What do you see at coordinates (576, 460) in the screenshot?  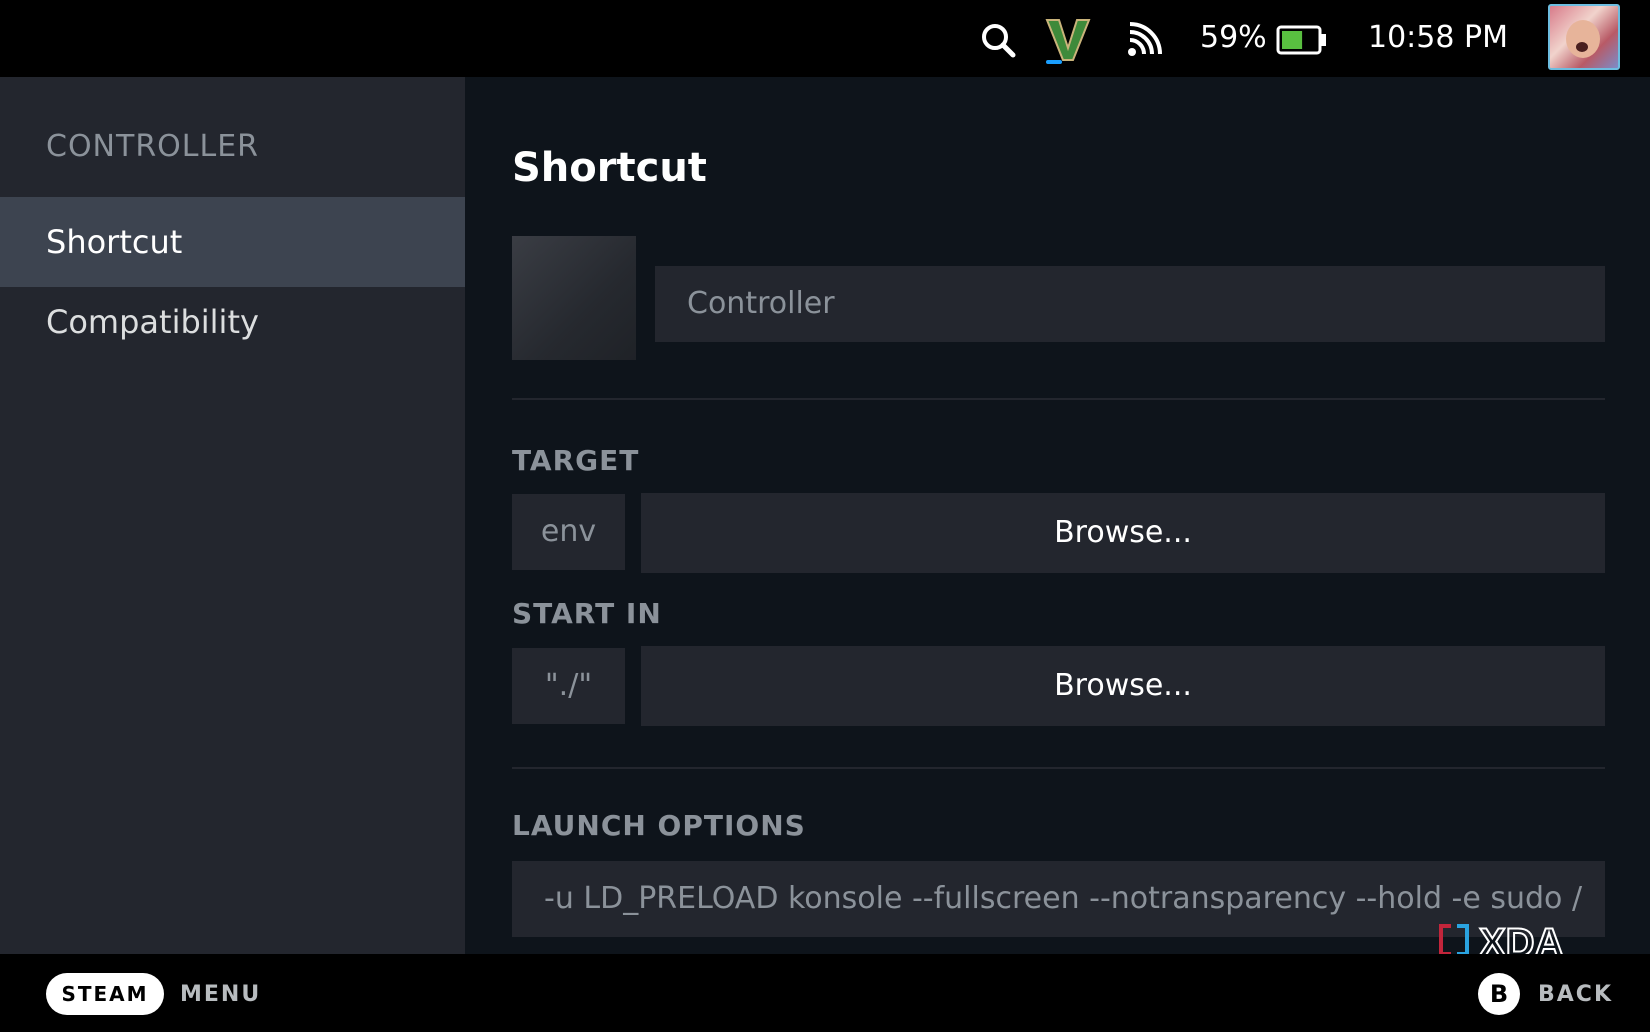 I see `target-label: TARGET` at bounding box center [576, 460].